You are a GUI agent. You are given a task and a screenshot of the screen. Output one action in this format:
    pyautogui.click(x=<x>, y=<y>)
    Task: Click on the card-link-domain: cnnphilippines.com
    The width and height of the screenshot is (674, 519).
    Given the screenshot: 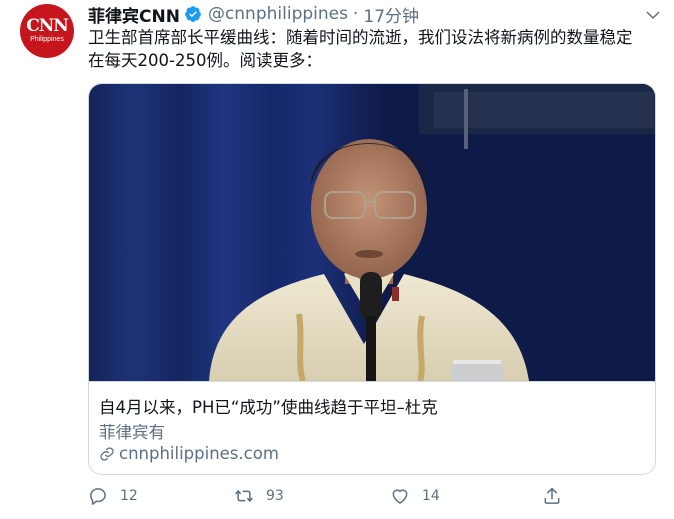 What is the action you would take?
    pyautogui.click(x=199, y=453)
    